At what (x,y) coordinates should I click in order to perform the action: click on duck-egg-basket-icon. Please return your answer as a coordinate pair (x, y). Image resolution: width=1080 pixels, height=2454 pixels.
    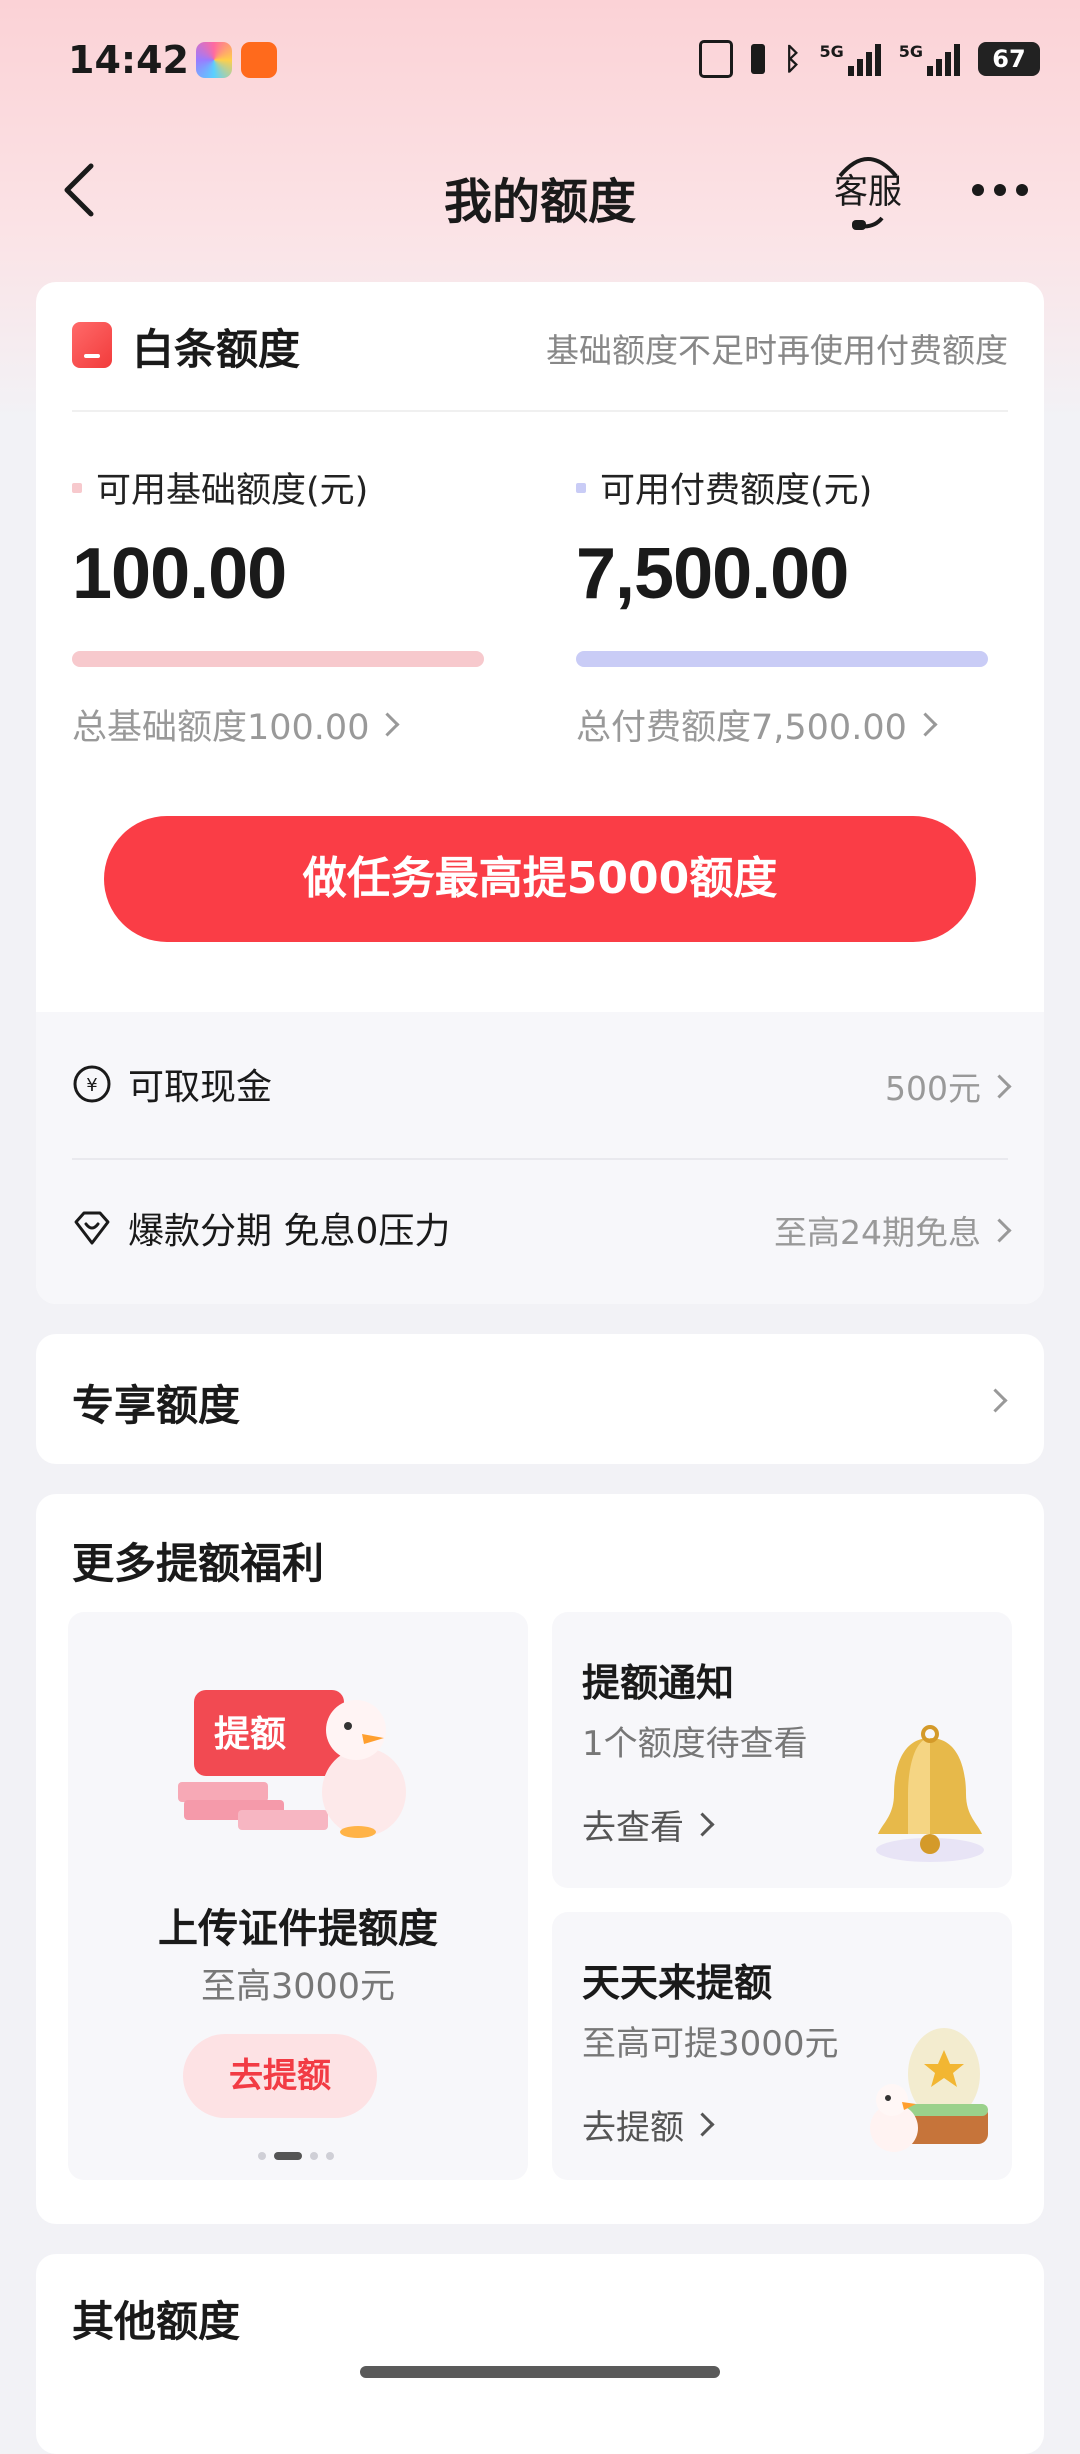
    Looking at the image, I should click on (929, 2090).